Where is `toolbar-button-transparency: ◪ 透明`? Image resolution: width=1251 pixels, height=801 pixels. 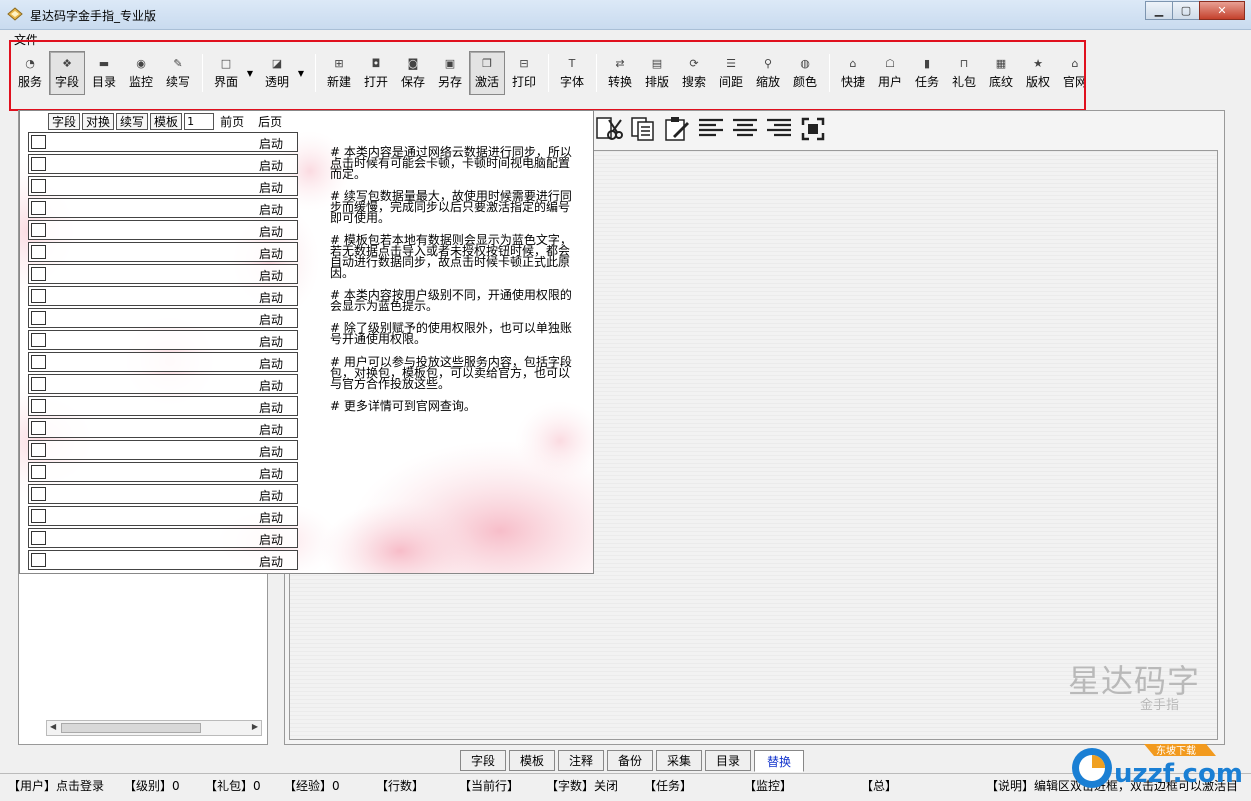
toolbar-button-transparency: ◪ 透明 is located at coordinates (277, 73).